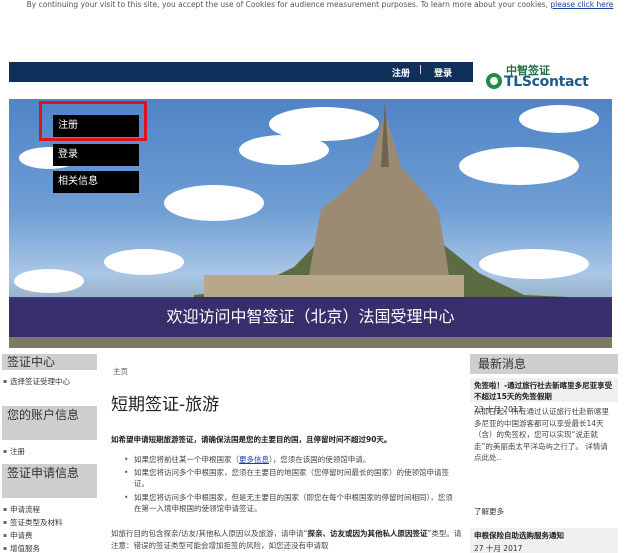  I want to click on sidebar-item-register: 注册, so click(49, 451).